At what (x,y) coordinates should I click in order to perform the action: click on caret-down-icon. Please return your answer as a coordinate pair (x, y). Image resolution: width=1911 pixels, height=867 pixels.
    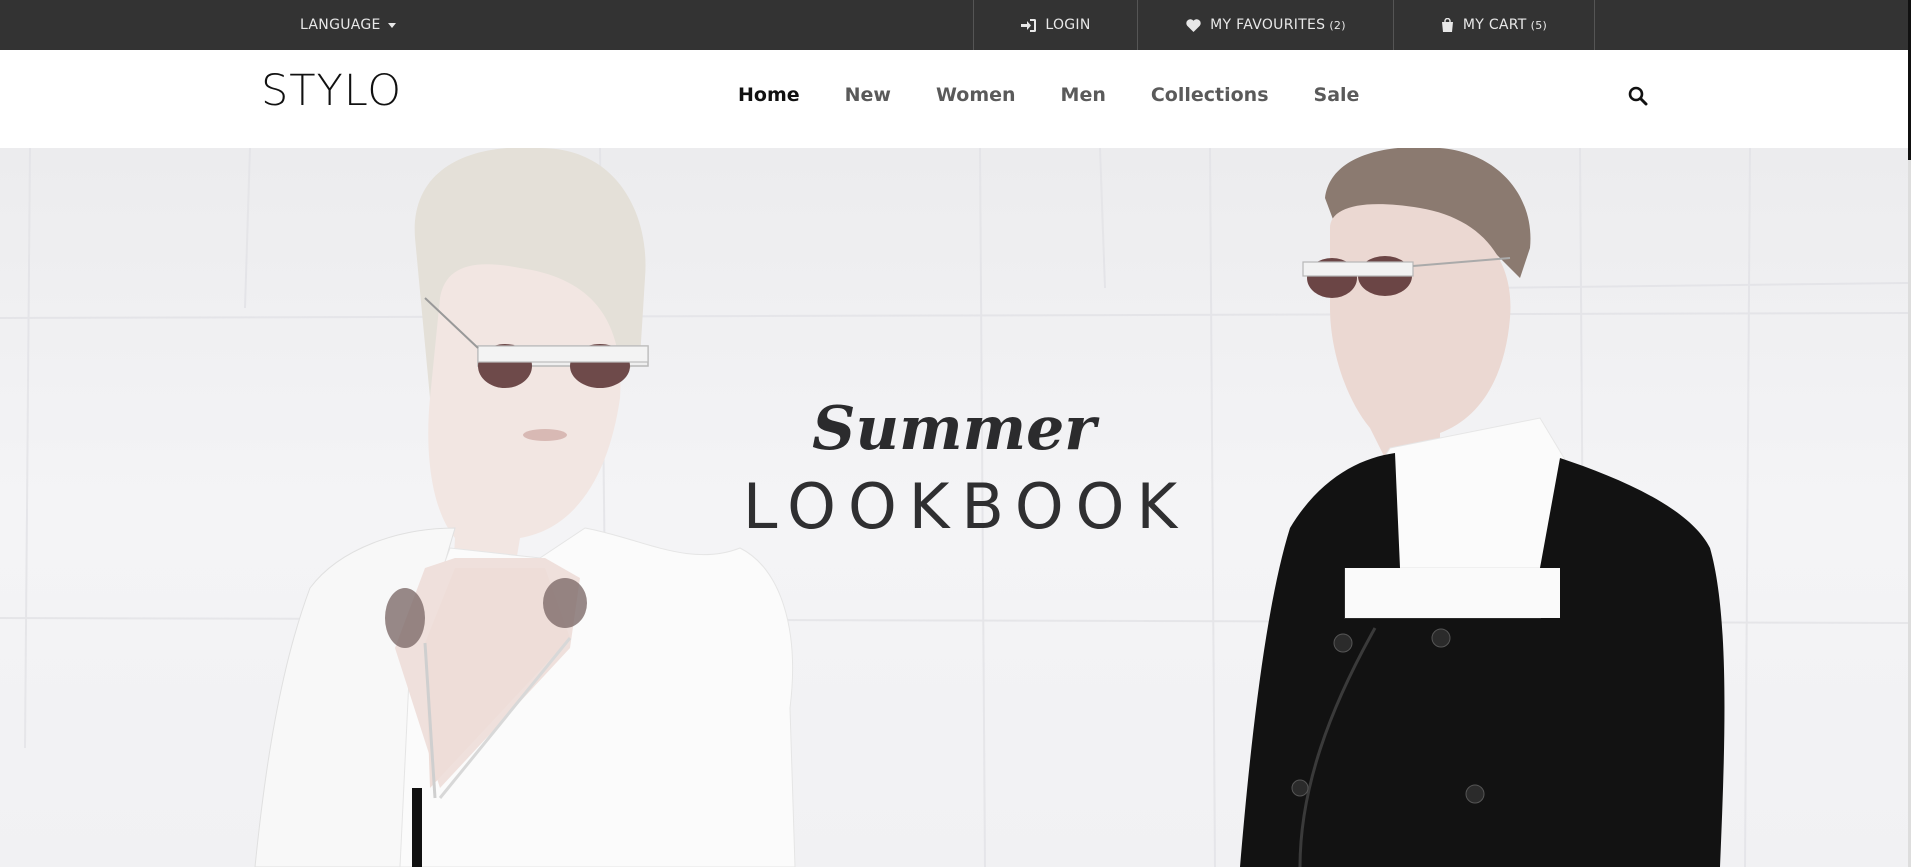
    Looking at the image, I should click on (391, 25).